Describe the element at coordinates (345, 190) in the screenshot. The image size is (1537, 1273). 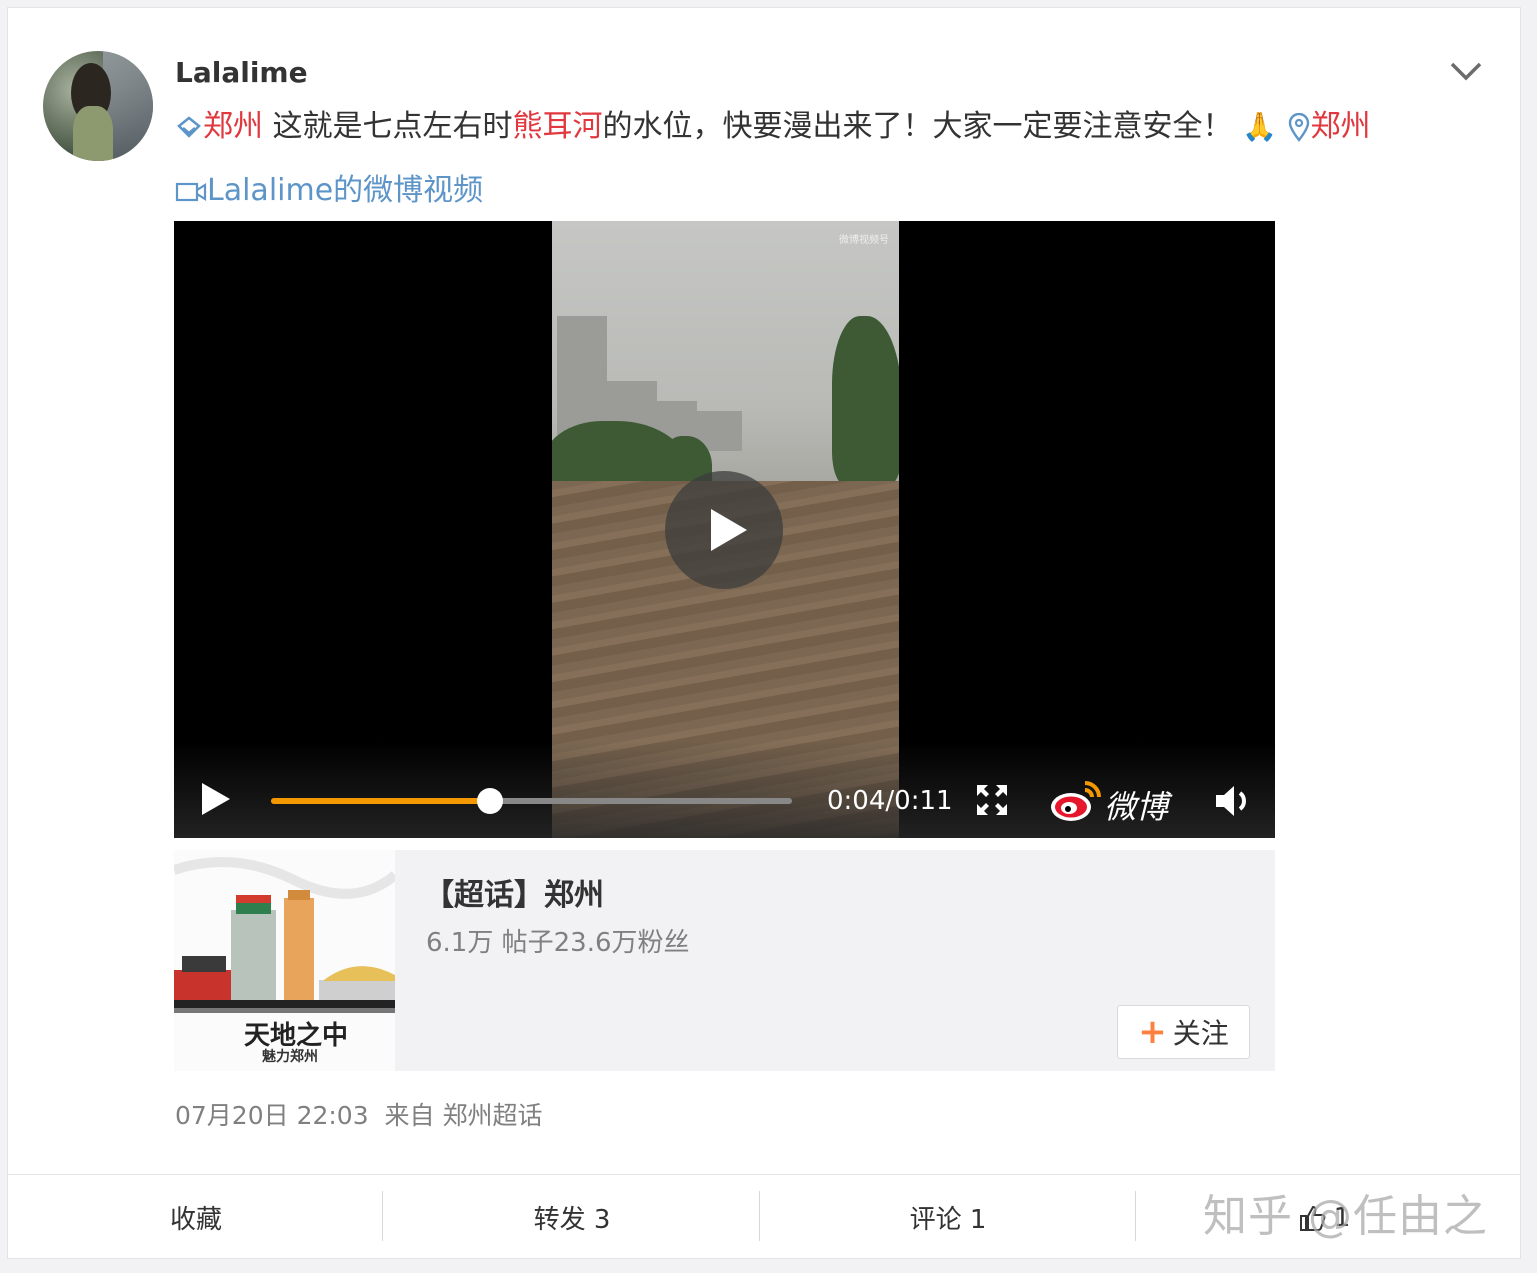
I see `video-link-label: Lalalime的微博视频` at that location.